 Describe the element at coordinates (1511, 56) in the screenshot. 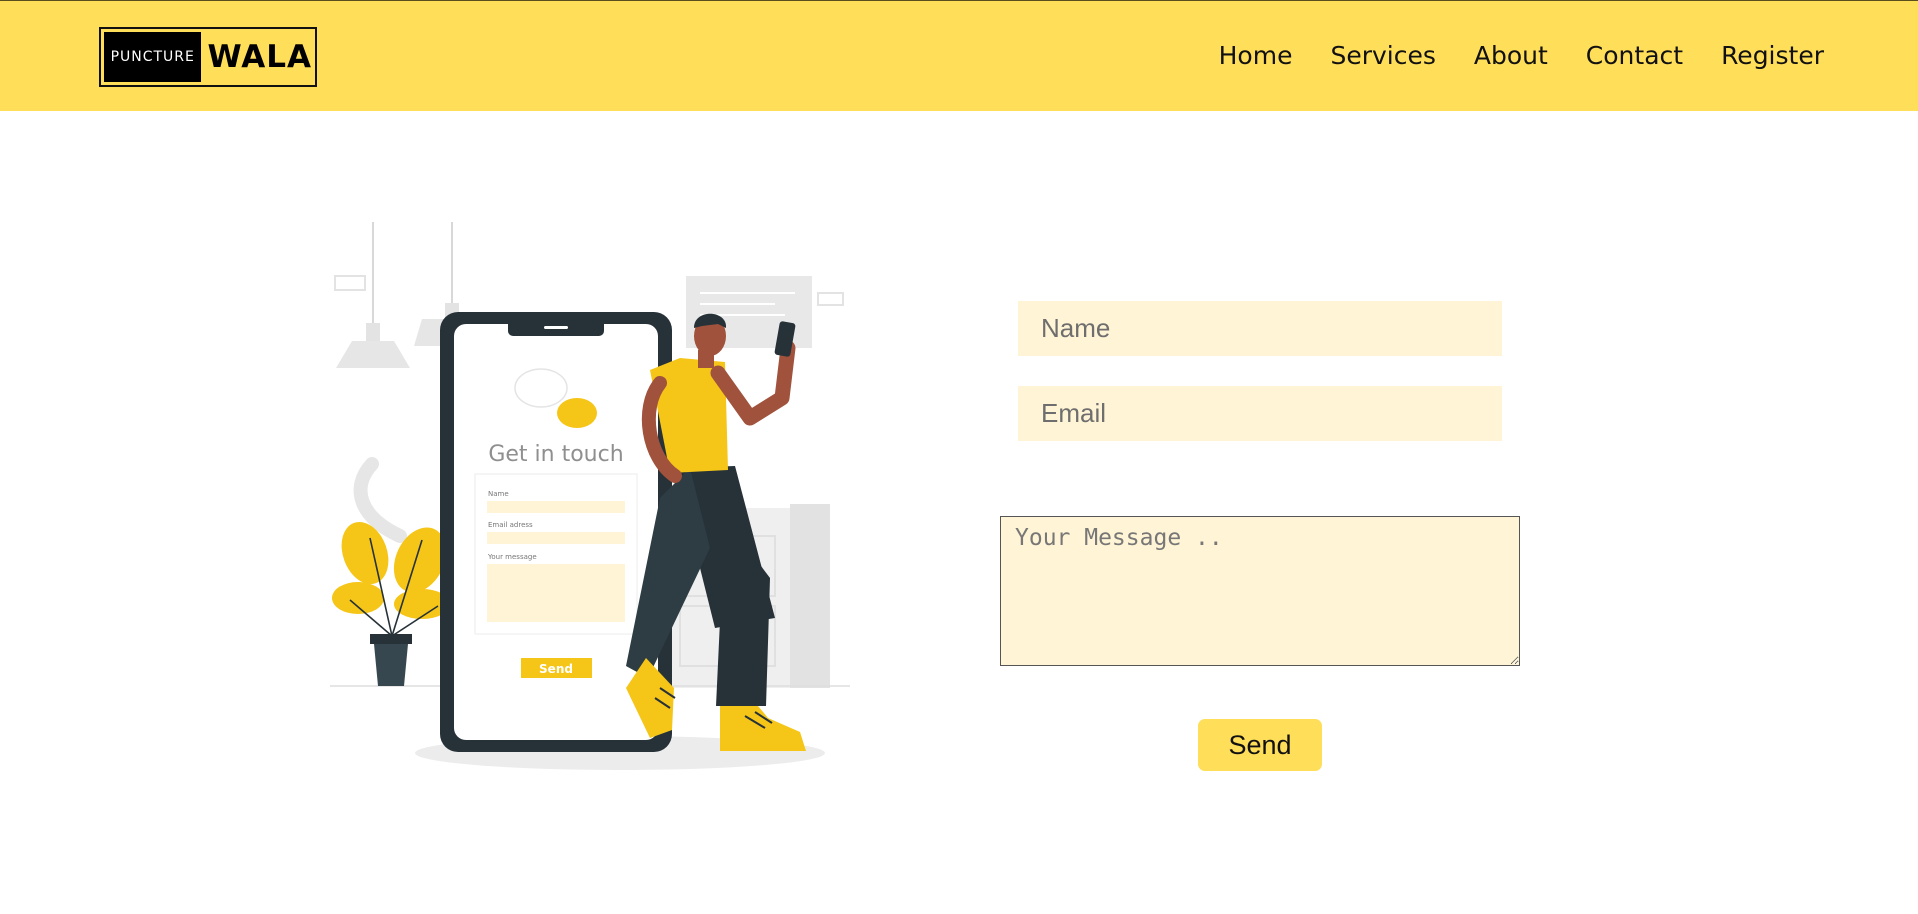

I see `nav-about-link: About` at that location.